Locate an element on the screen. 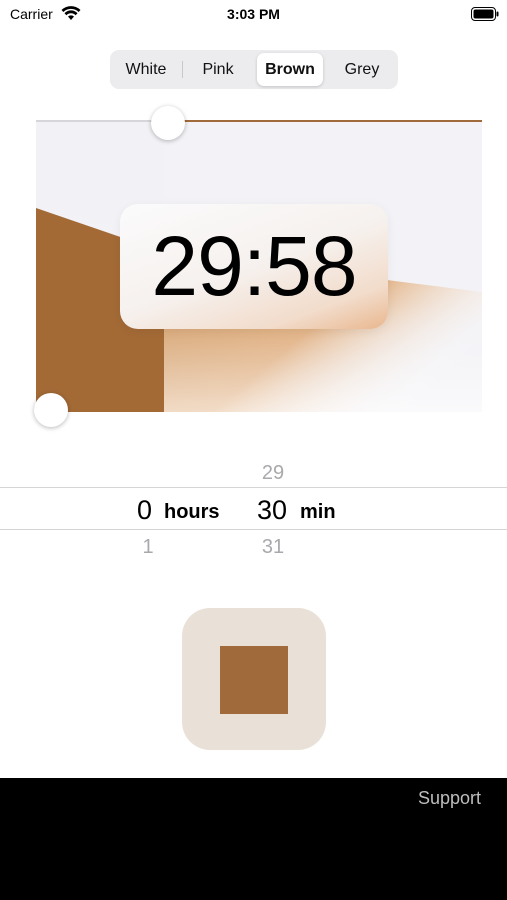  hours-selected-value: 0 is located at coordinates (144, 510).